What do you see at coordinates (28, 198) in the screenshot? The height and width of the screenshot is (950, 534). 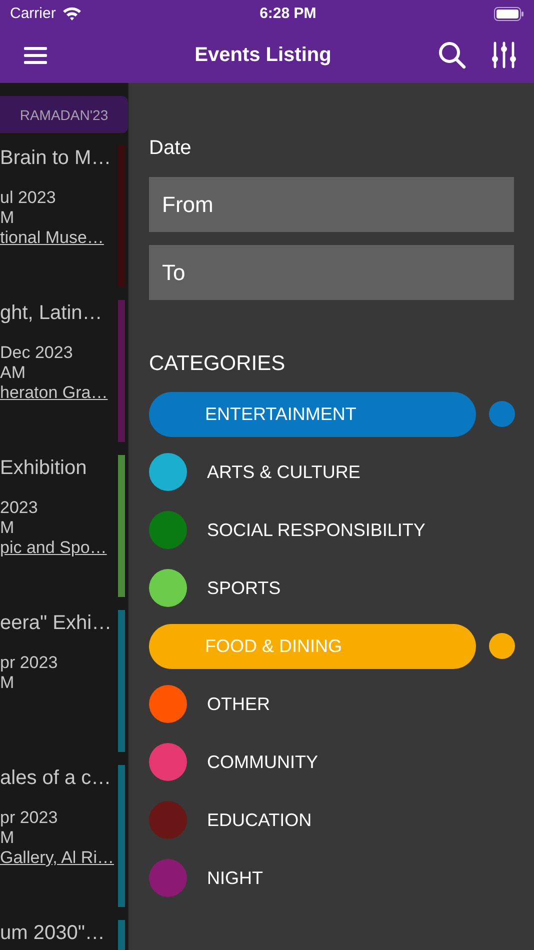 I see `event-date: ul 2023` at bounding box center [28, 198].